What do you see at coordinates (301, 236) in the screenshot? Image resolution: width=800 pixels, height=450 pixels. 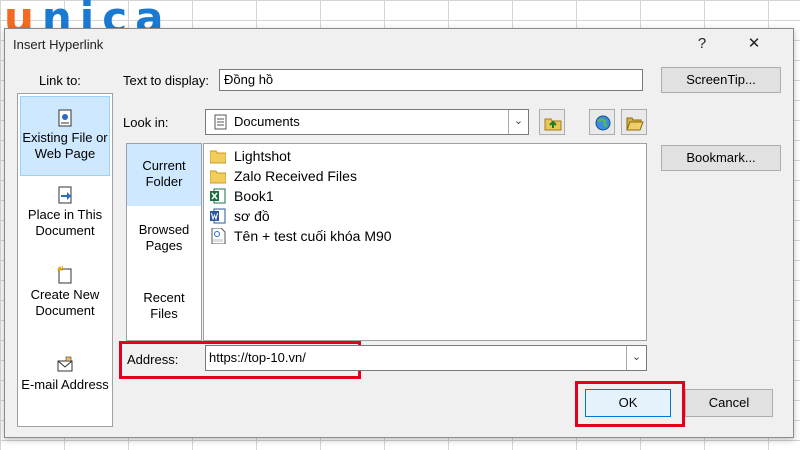 I see `list-item: Tên + test cuối khóa M90` at bounding box center [301, 236].